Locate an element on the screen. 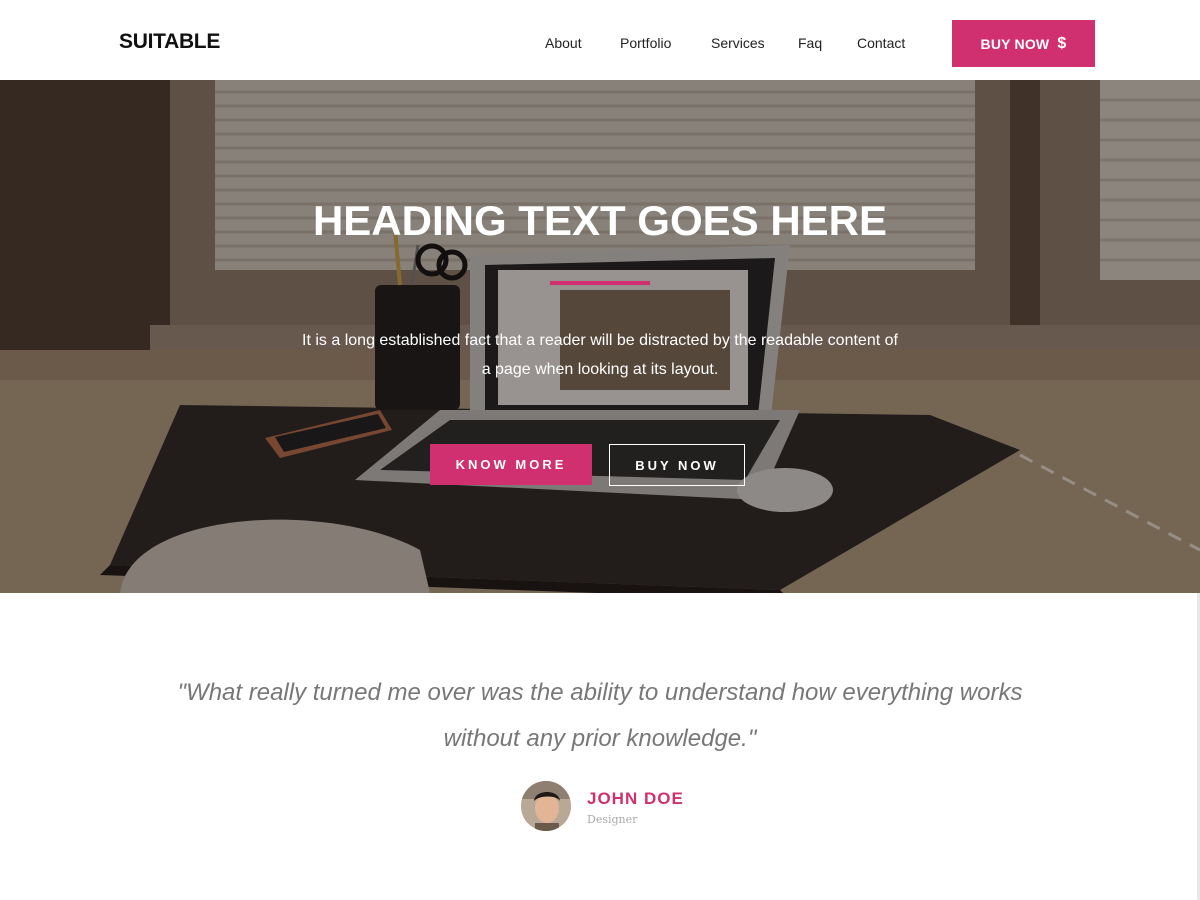 The height and width of the screenshot is (900, 1200). nav-item-contact: Contact is located at coordinates (881, 43).